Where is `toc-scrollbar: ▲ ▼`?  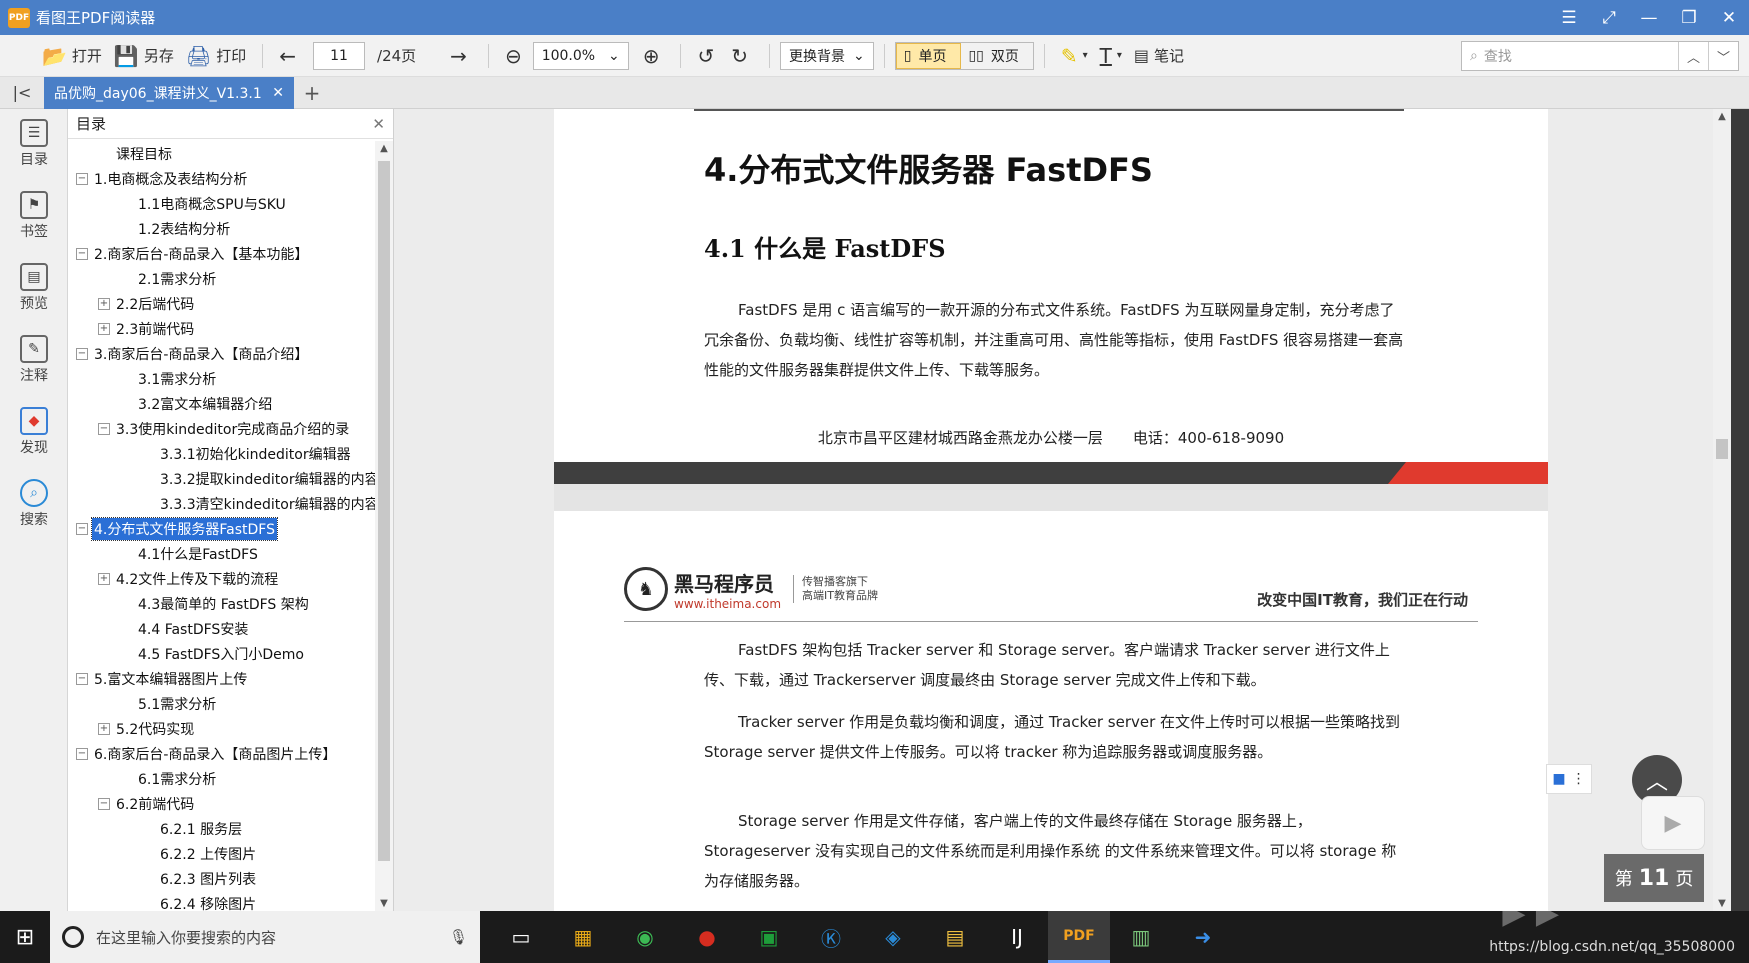 toc-scrollbar: ▲ ▼ is located at coordinates (384, 526).